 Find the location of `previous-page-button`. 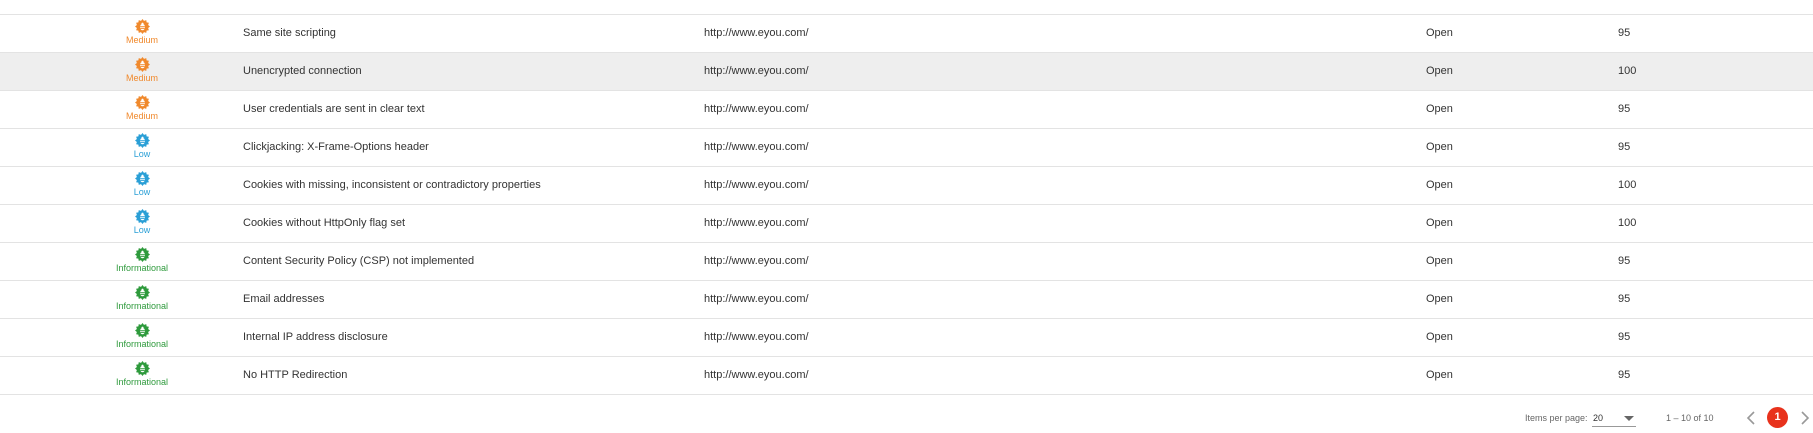

previous-page-button is located at coordinates (1752, 418).